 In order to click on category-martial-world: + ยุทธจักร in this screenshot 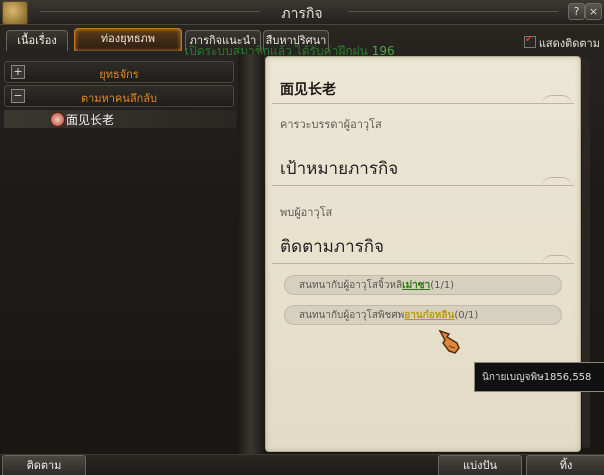, I will do `click(119, 72)`.